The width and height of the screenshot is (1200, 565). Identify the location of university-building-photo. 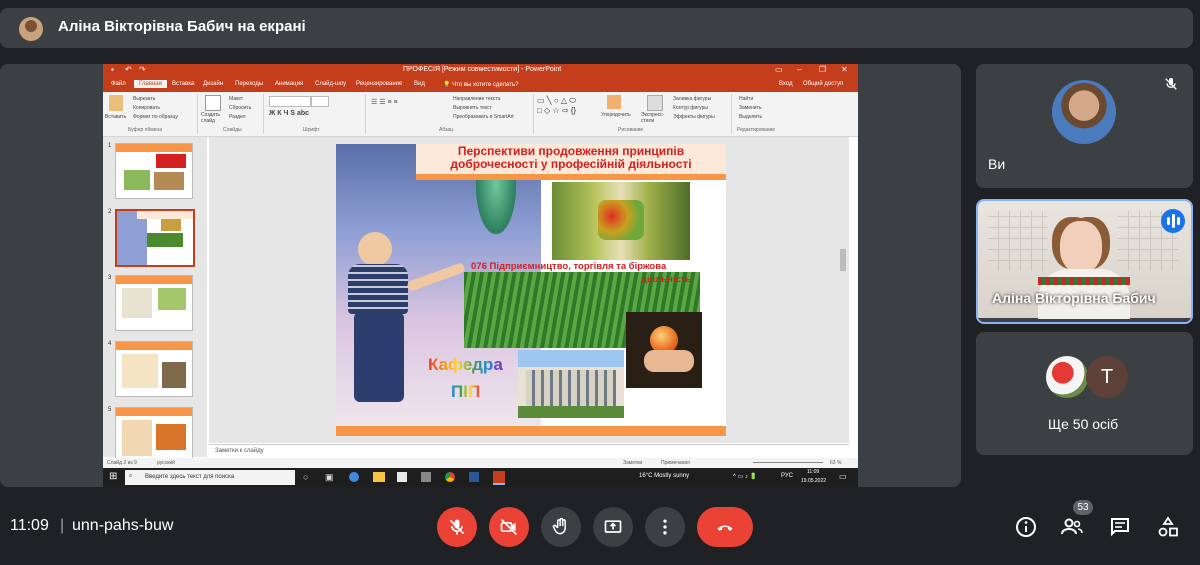
(571, 384).